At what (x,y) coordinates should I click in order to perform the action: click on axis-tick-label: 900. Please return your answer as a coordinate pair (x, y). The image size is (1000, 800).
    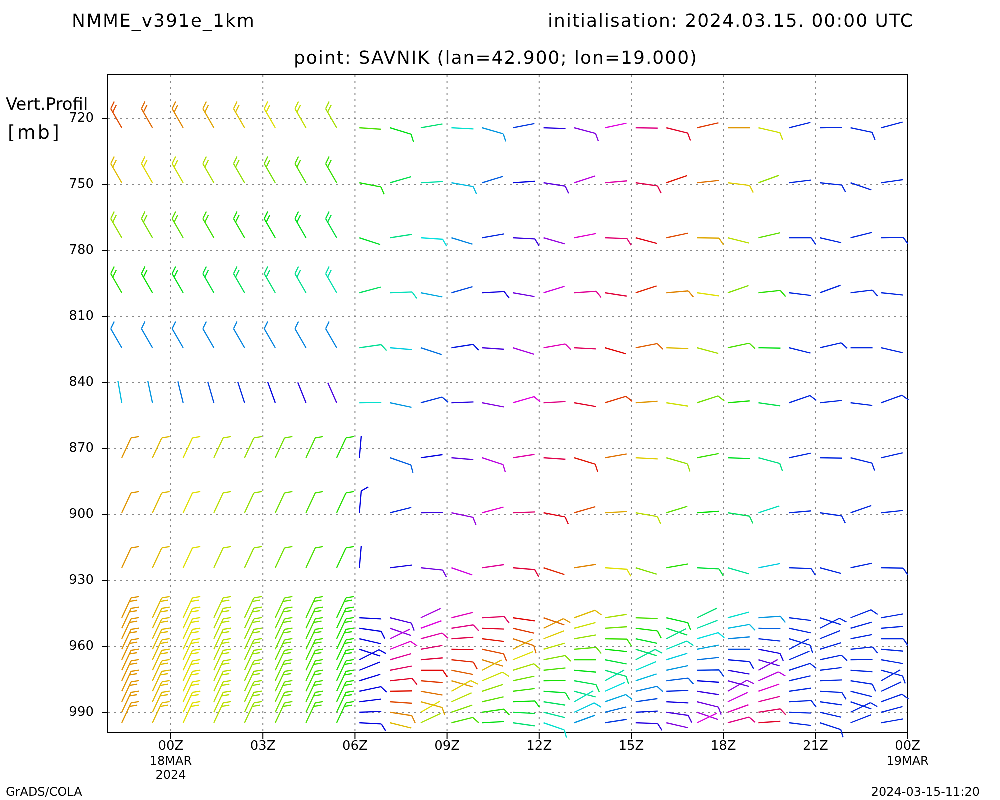
    Looking at the image, I should click on (81, 515).